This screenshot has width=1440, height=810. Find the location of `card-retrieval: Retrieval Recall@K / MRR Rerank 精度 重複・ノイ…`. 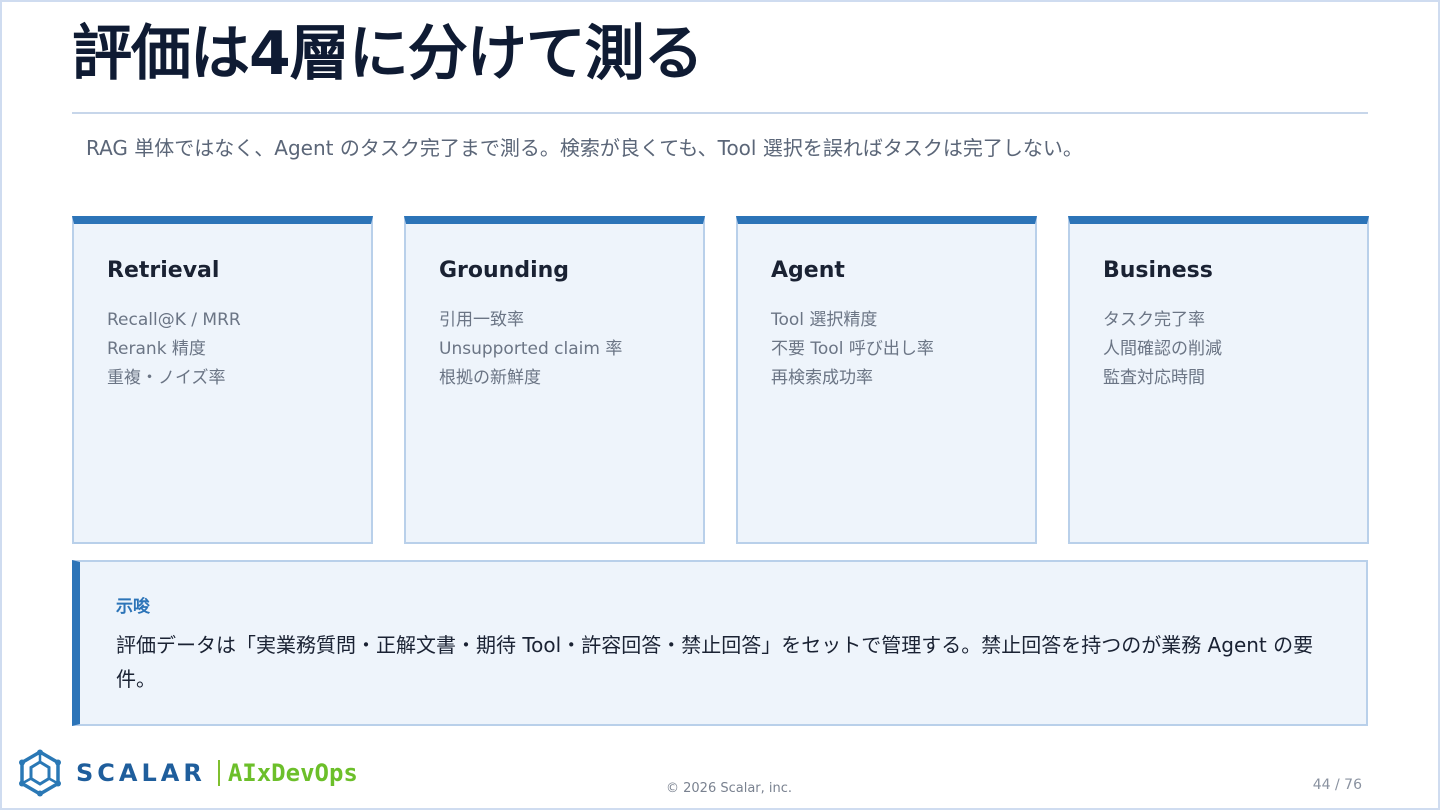

card-retrieval: Retrieval Recall@K / MRR Rerank 精度 重複・ノイ… is located at coordinates (222, 380).